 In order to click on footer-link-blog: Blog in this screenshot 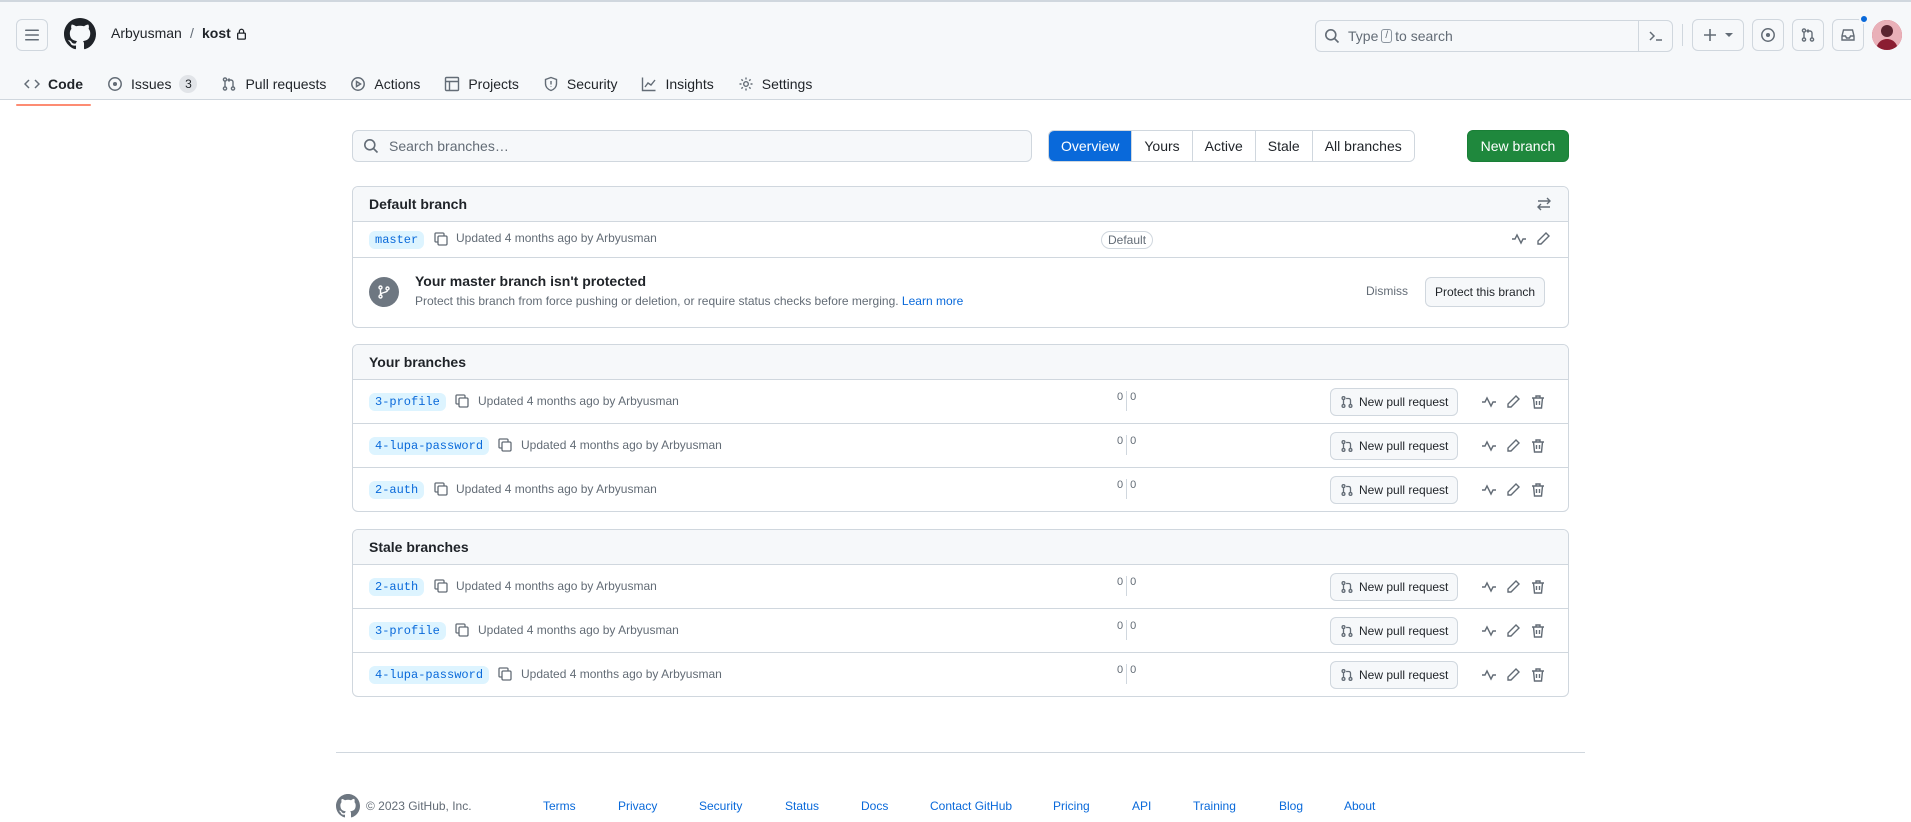, I will do `click(1291, 806)`.